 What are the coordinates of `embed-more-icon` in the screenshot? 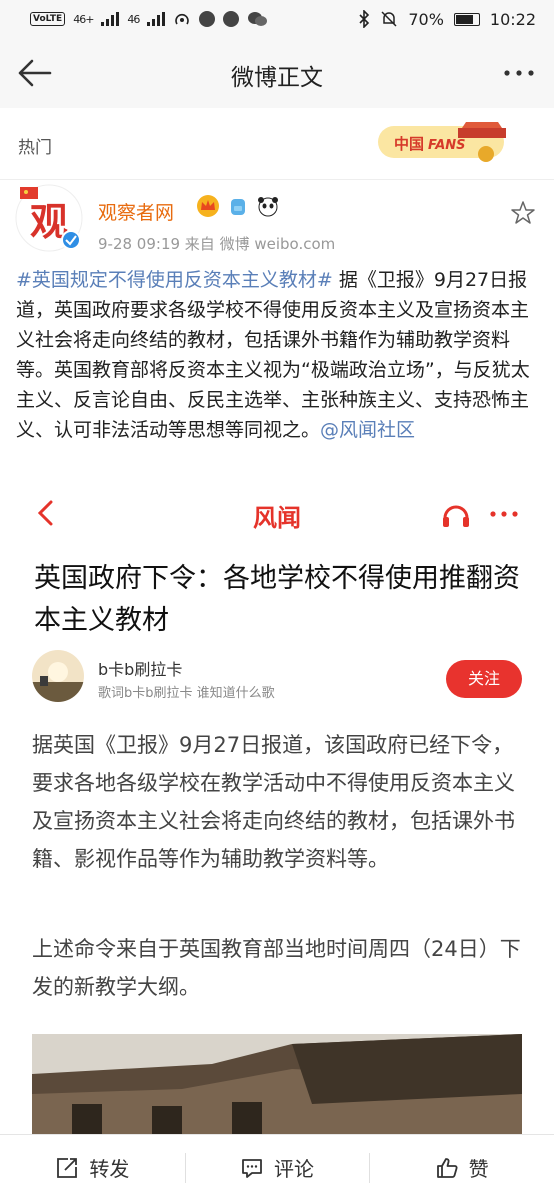 It's located at (504, 514).